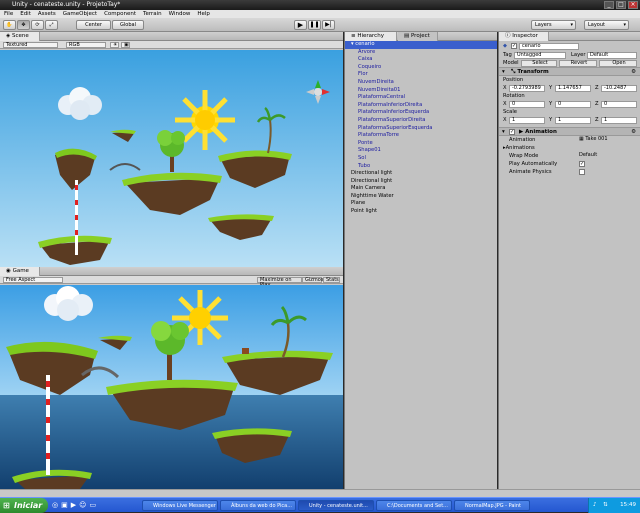 The width and height of the screenshot is (640, 513). I want to click on scene-fx-toggle: ▣, so click(125, 45).